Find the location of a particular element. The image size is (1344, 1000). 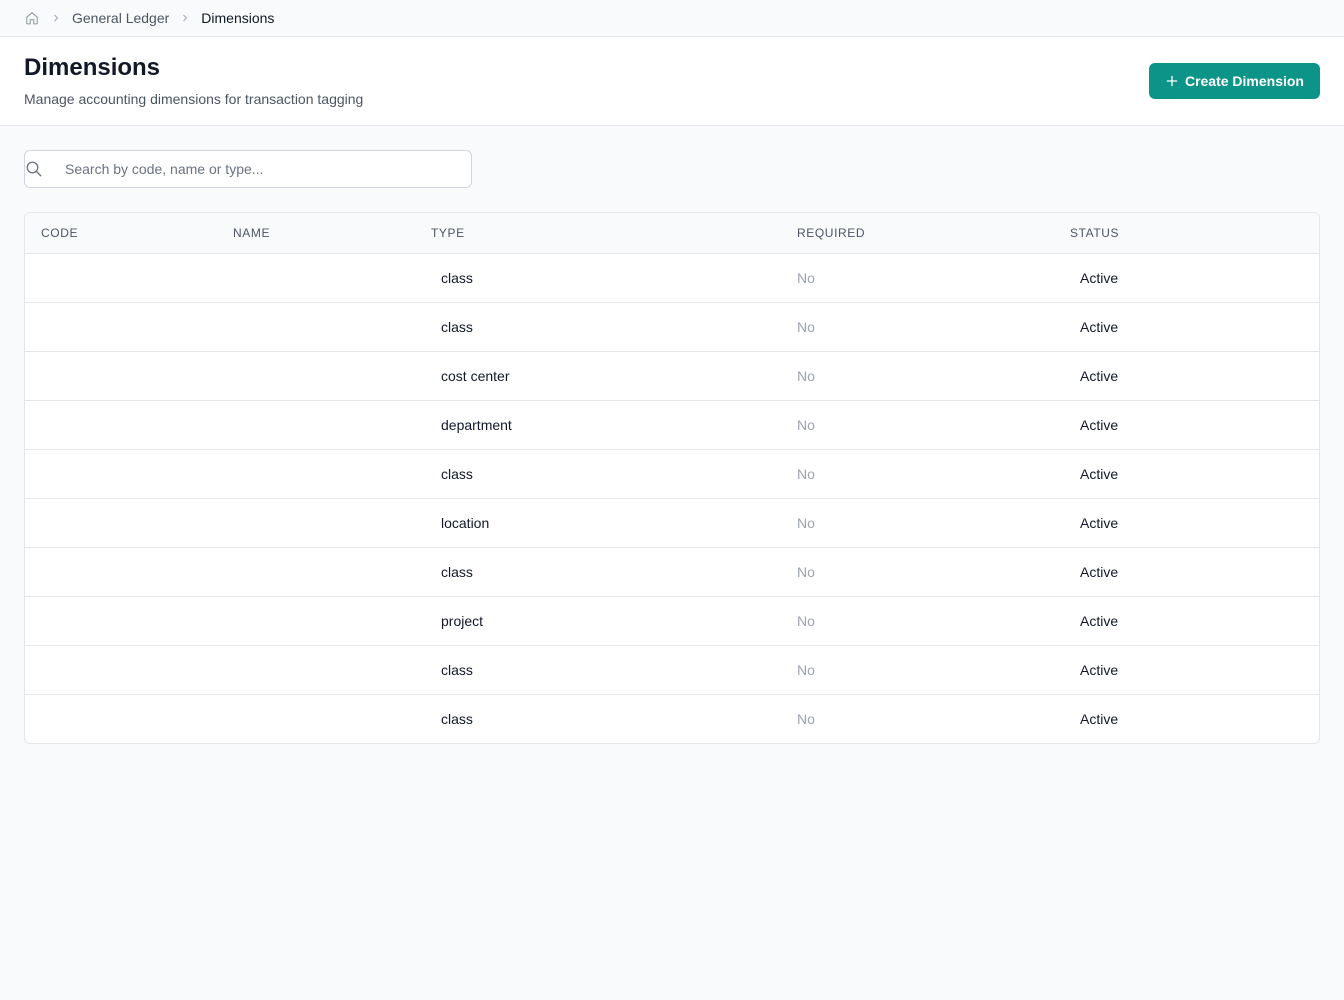

table-header: CODE NAME TYPE REQUIRED STATUS is located at coordinates (672, 233).